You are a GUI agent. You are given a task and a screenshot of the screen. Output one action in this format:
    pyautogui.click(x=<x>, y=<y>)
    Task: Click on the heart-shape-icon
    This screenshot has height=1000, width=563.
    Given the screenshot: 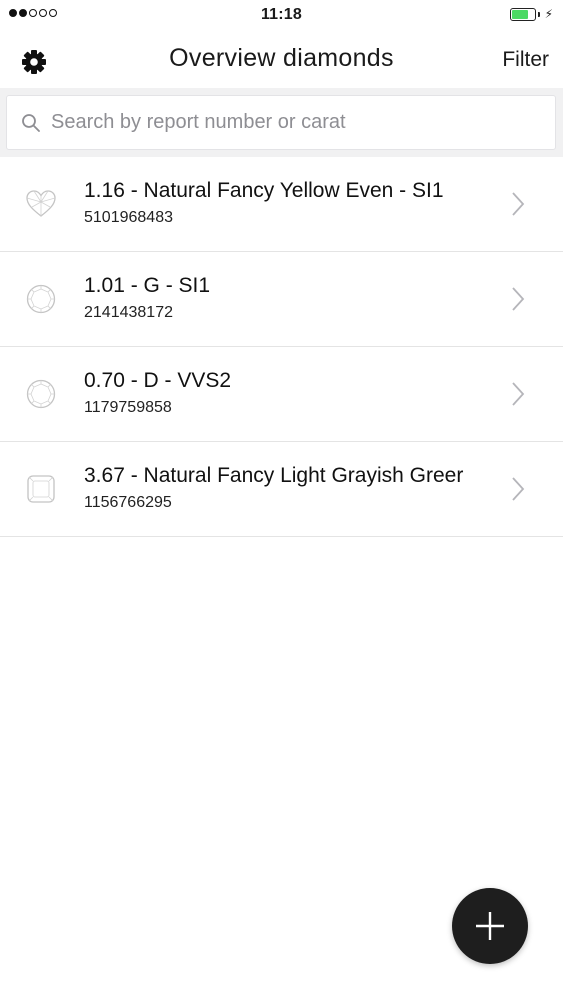 What is the action you would take?
    pyautogui.click(x=41, y=203)
    